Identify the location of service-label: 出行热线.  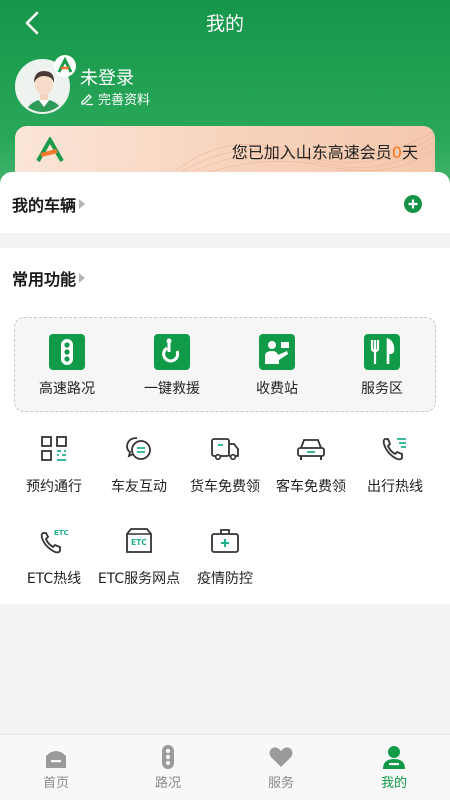
(395, 487).